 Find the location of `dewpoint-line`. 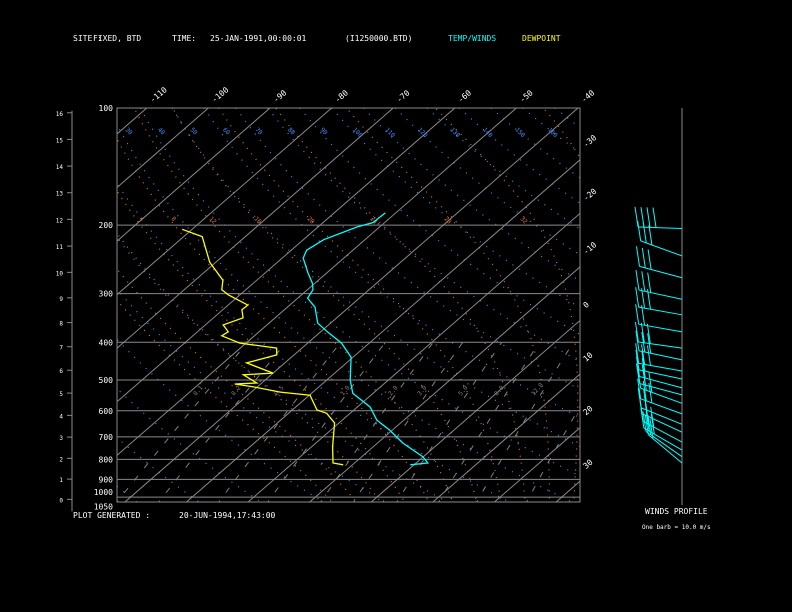

dewpoint-line is located at coordinates (262, 347).